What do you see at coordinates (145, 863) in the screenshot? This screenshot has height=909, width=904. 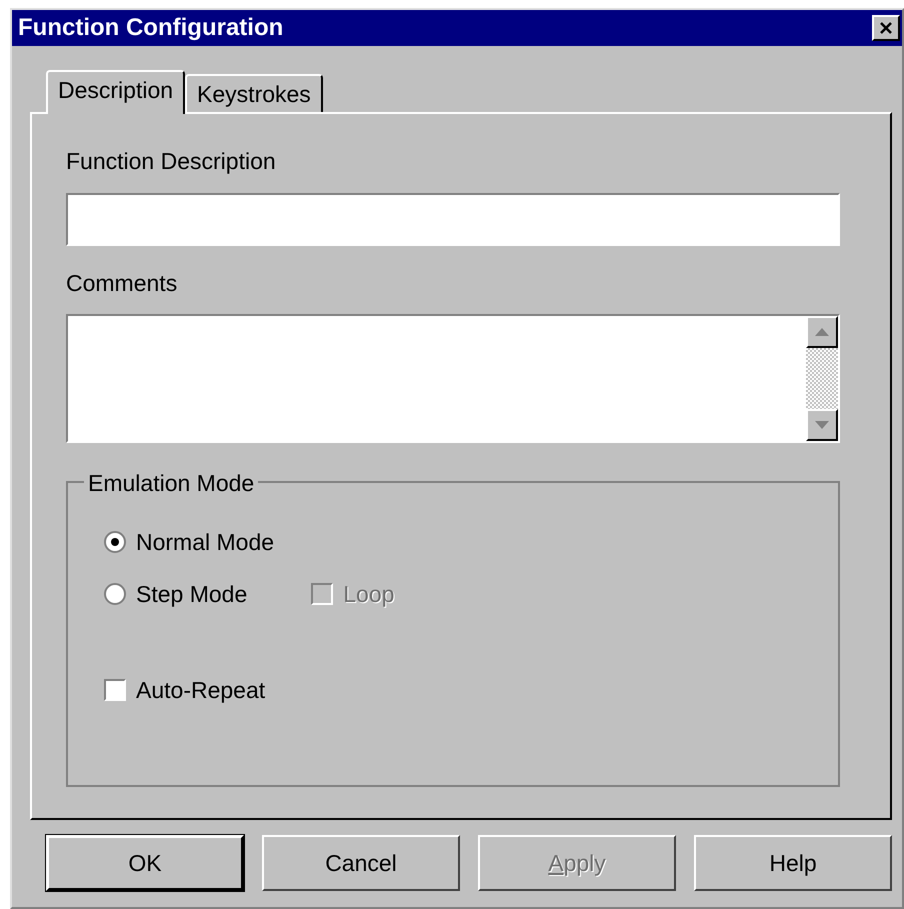 I see `dialog-button: OK` at bounding box center [145, 863].